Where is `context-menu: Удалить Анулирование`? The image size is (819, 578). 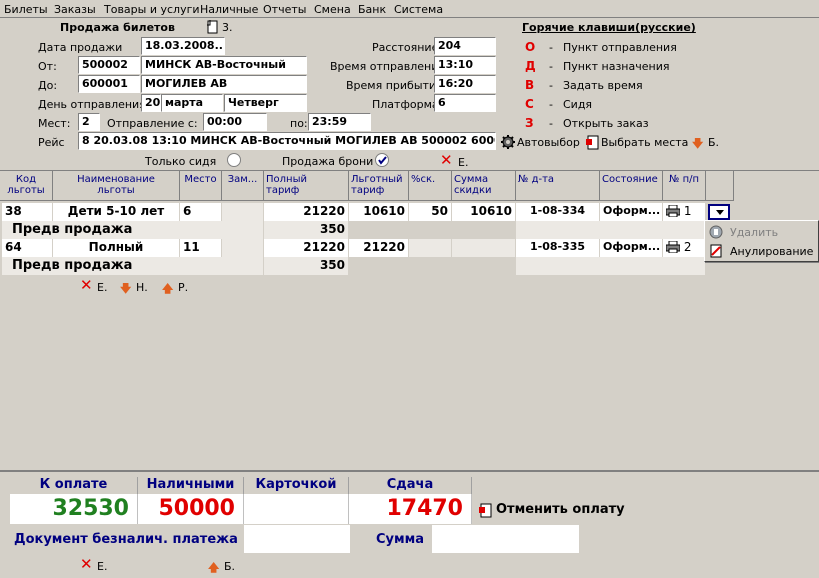
context-menu: Удалить Анулирование is located at coordinates (761, 241).